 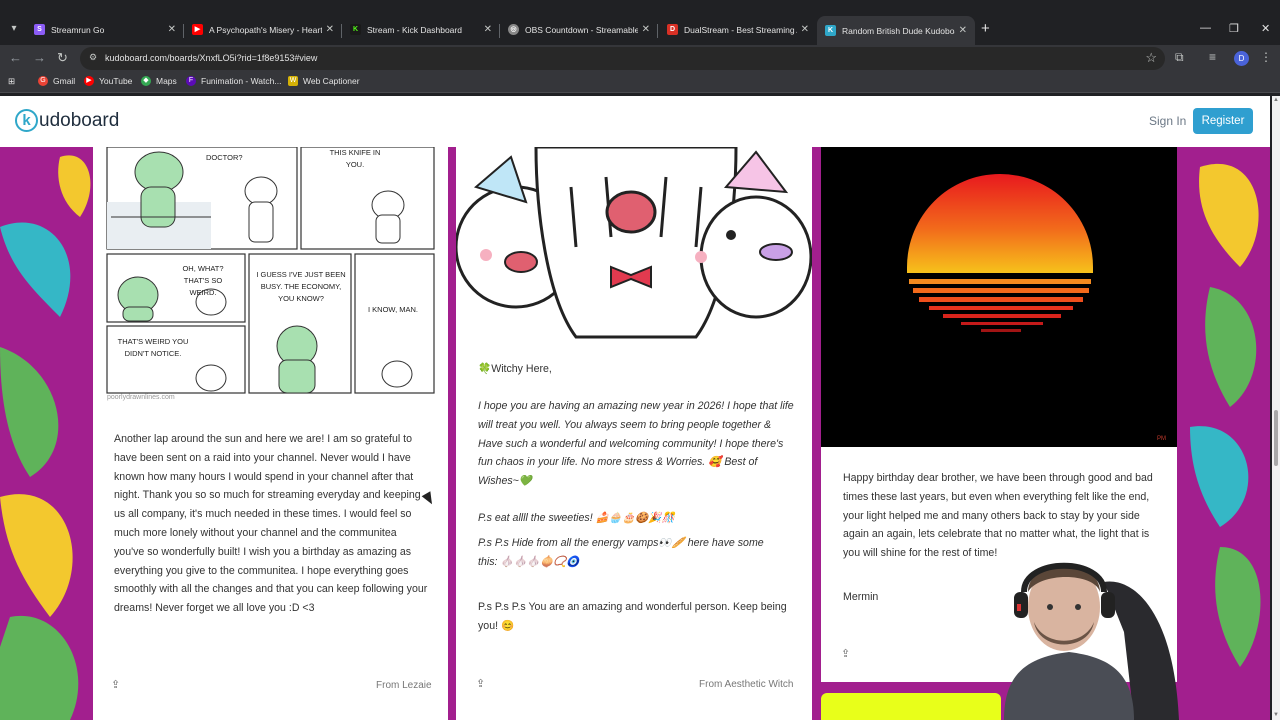 What do you see at coordinates (197, 29) in the screenshot?
I see `youtube-favicon-icon: ▶` at bounding box center [197, 29].